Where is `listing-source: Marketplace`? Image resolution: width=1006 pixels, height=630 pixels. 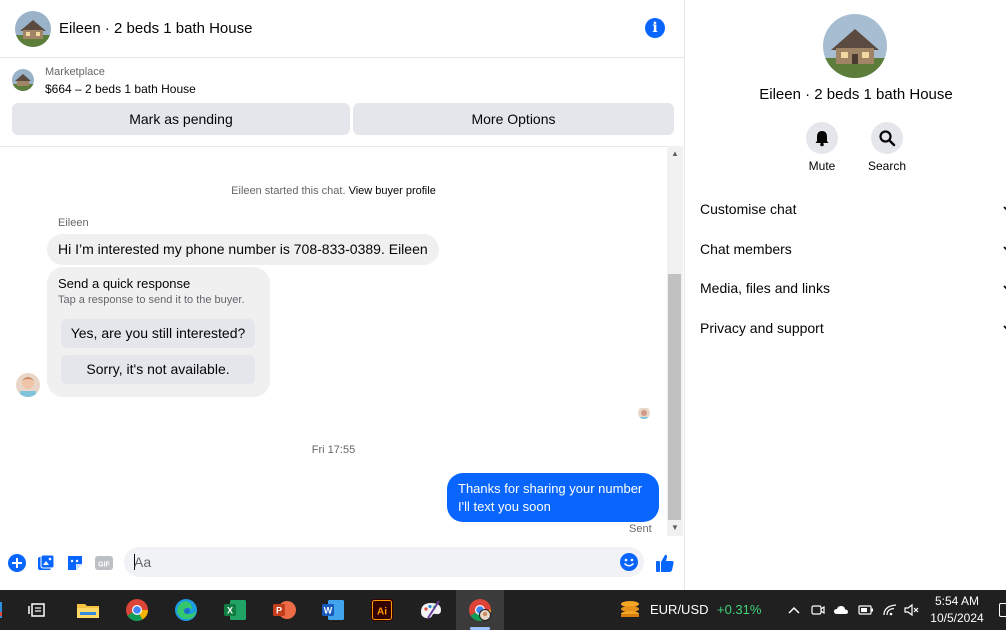
listing-source: Marketplace is located at coordinates (75, 72).